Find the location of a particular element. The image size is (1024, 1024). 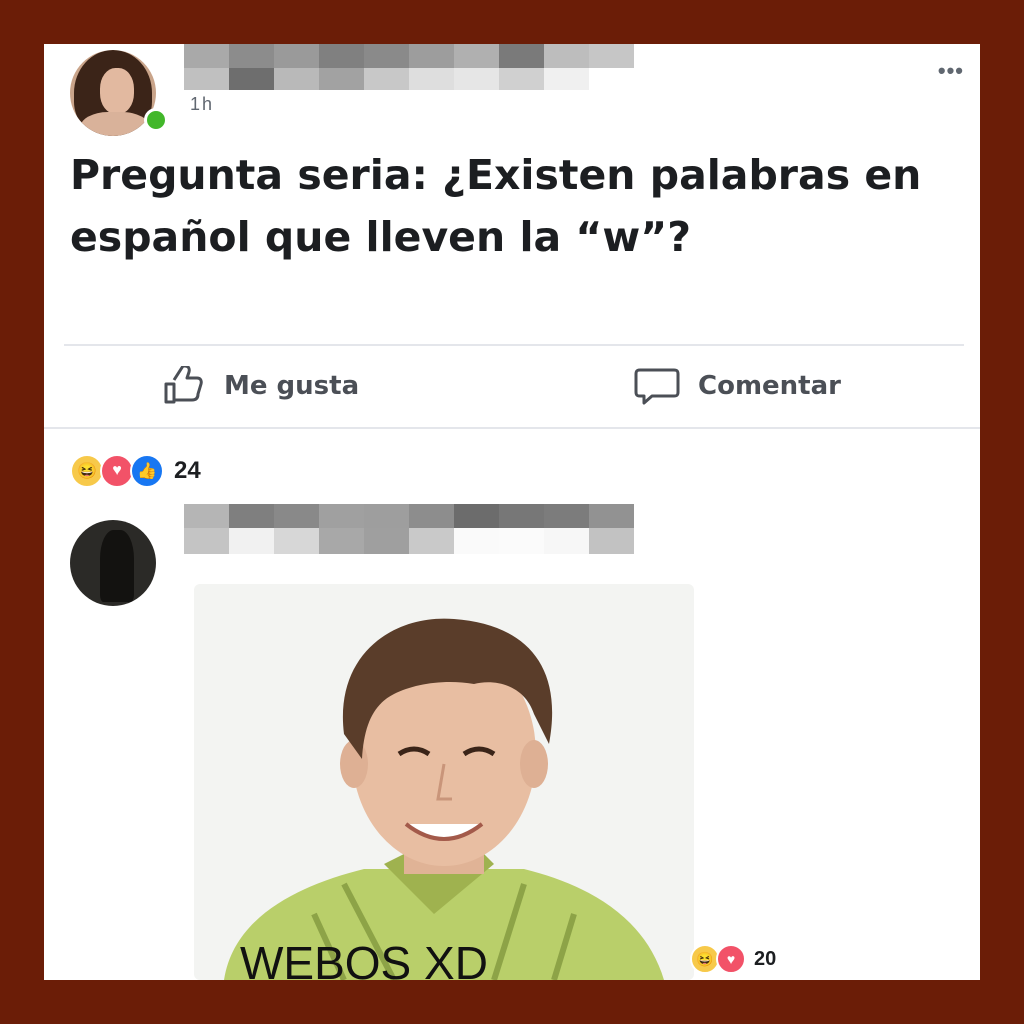

more-options-icon: ••• is located at coordinates (951, 71).